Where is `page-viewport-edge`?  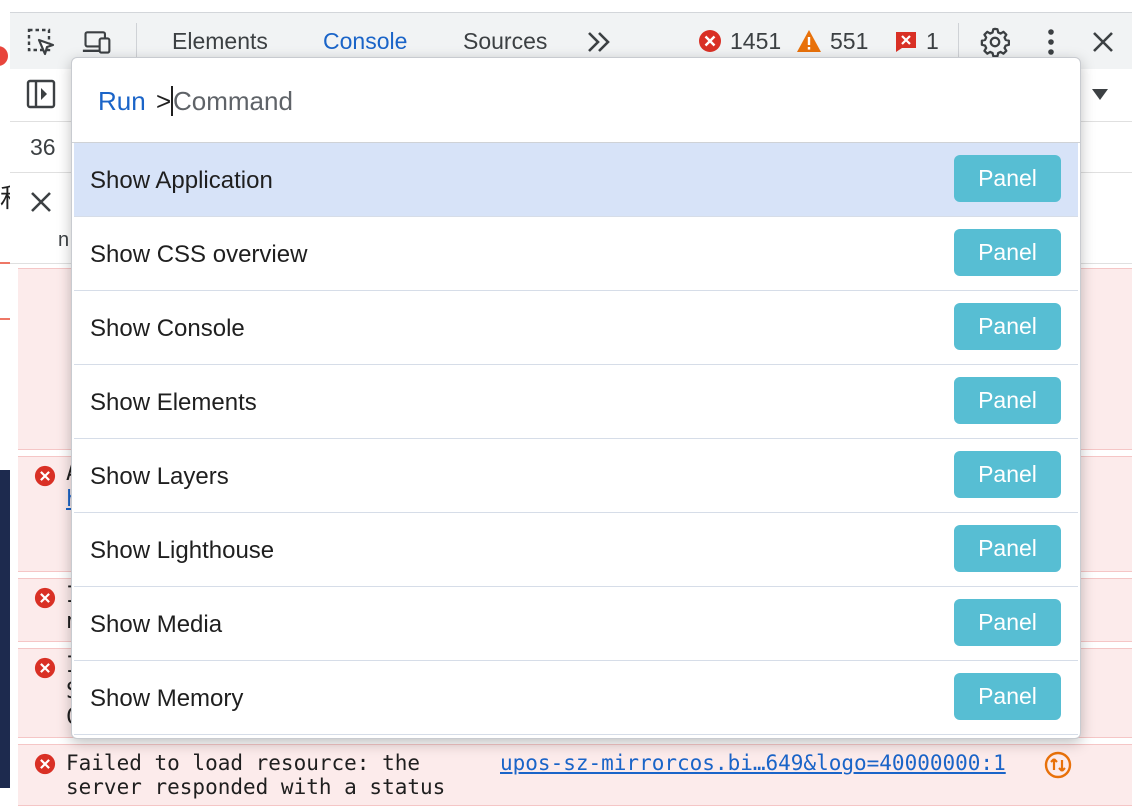
page-viewport-edge is located at coordinates (5, 394).